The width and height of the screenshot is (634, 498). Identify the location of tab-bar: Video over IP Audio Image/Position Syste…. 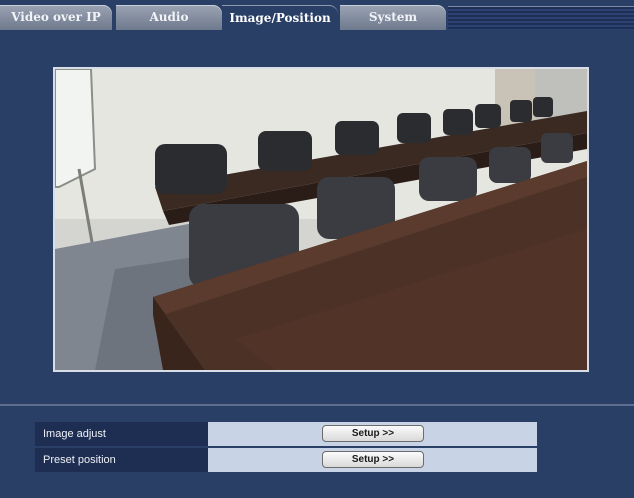
(317, 15).